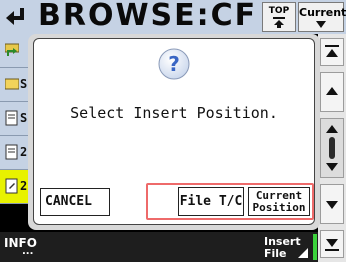 The height and width of the screenshot is (262, 346). What do you see at coordinates (315, 247) in the screenshot?
I see `level-indicator` at bounding box center [315, 247].